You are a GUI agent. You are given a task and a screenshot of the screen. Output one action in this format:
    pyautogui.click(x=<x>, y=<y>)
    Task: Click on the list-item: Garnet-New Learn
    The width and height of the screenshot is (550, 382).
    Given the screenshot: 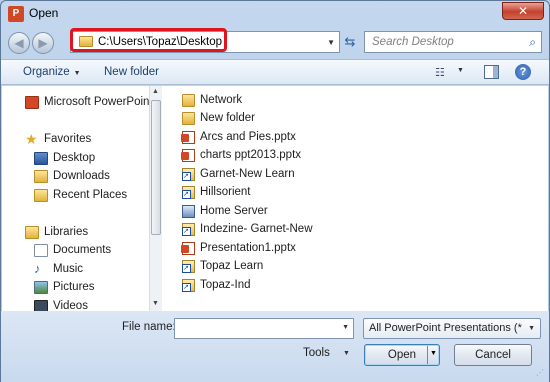 What is the action you would take?
    pyautogui.click(x=332, y=175)
    